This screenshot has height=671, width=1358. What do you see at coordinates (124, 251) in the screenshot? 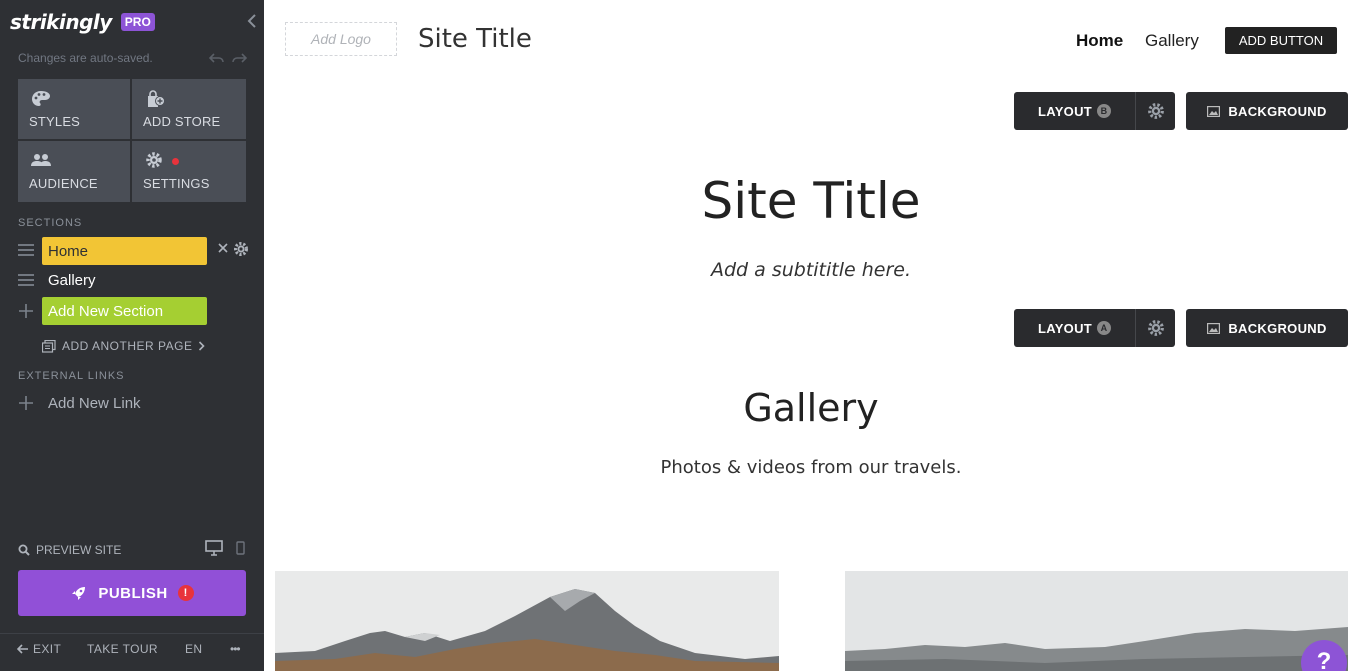
I see `section-item-home: Home` at bounding box center [124, 251].